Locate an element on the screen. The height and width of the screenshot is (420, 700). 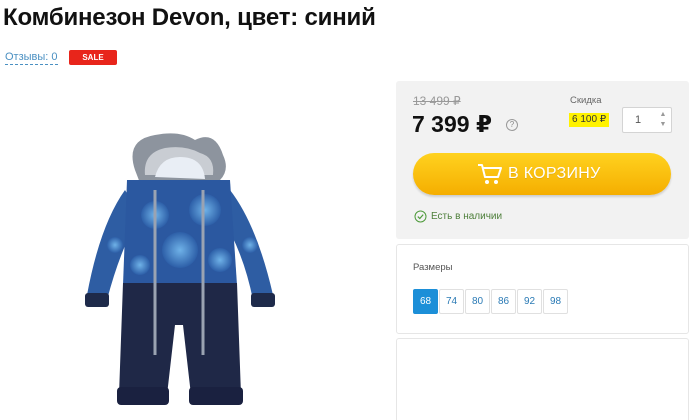
size-option-92: 92 is located at coordinates (529, 301).